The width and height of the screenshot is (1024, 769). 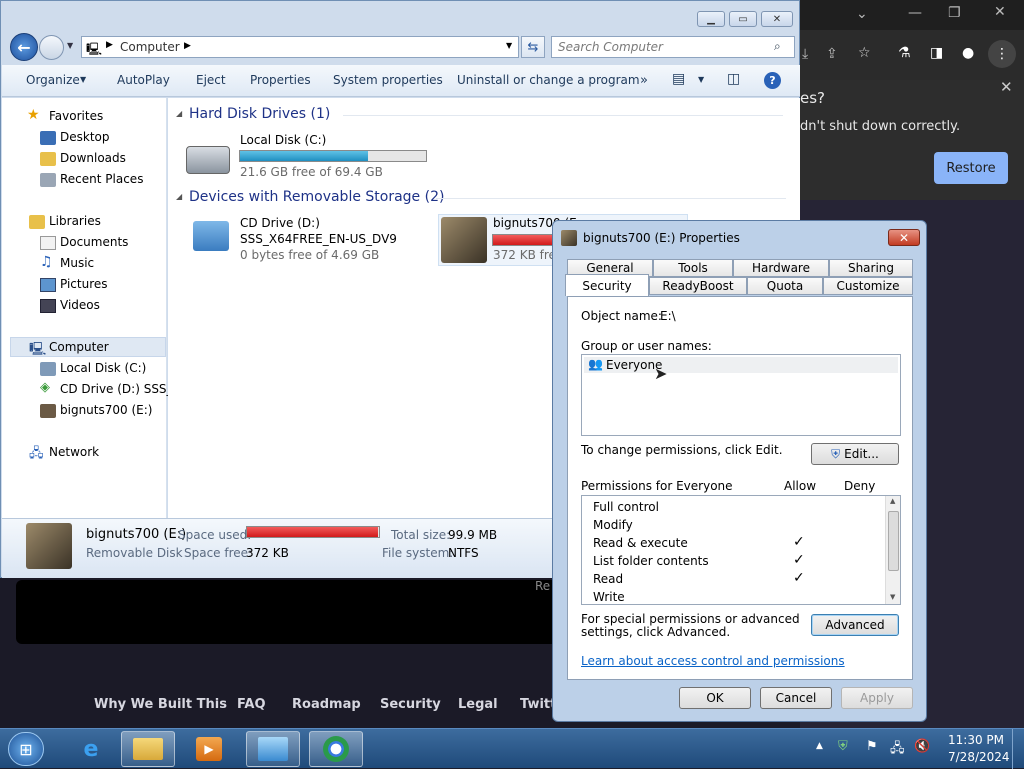 What do you see at coordinates (103, 368) in the screenshot?
I see `nav-local-disk: Local Disk (C:)` at bounding box center [103, 368].